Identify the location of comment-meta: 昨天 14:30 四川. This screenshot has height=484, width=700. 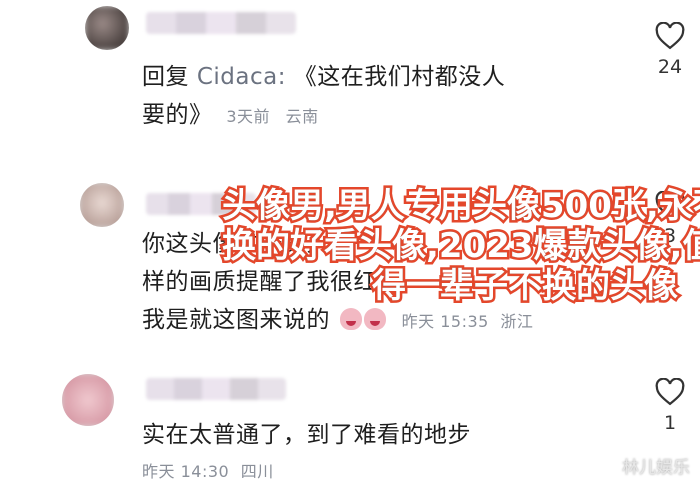
(208, 470).